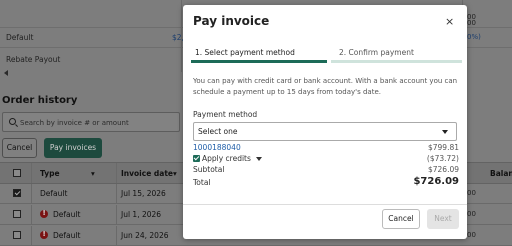  Describe the element at coordinates (343, 52) in the screenshot. I see `step-2-number: 2.` at that location.